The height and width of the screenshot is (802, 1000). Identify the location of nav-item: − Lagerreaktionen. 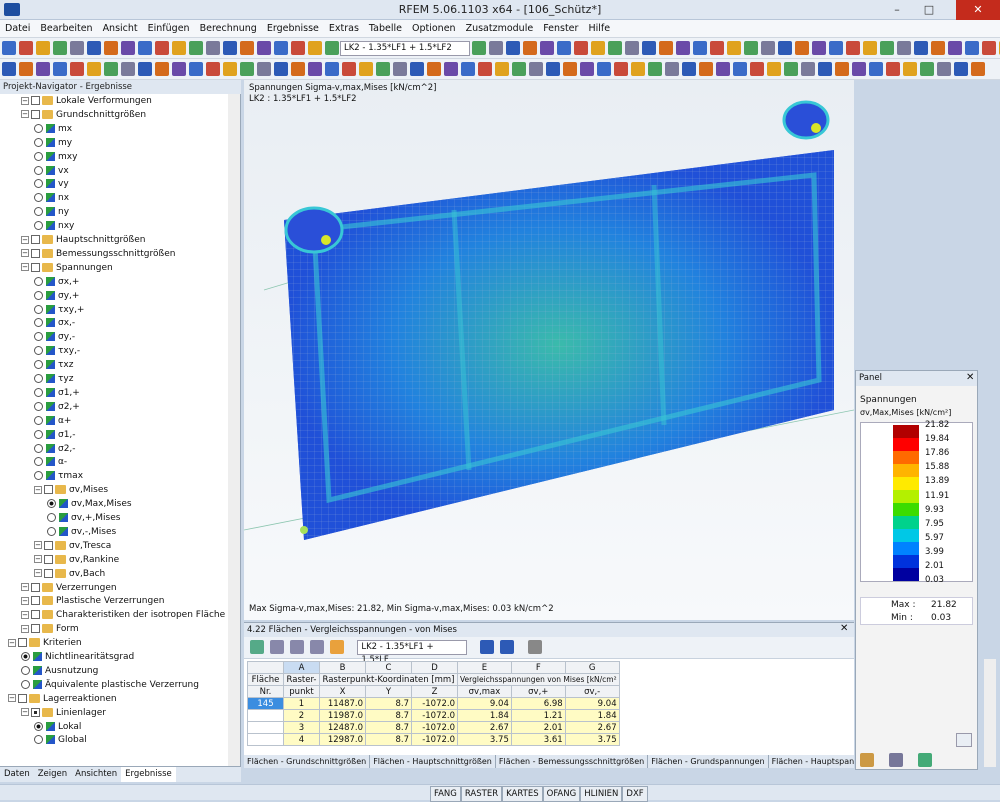
(62, 699).